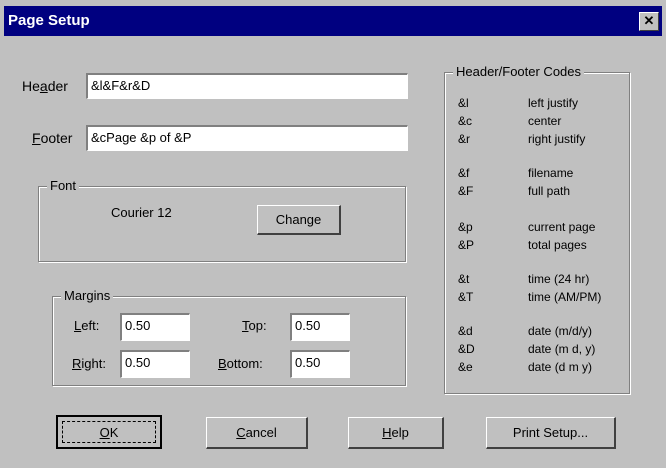 Image resolution: width=666 pixels, height=468 pixels. What do you see at coordinates (155, 327) in the screenshot?
I see `left-margin-input: 0.50` at bounding box center [155, 327].